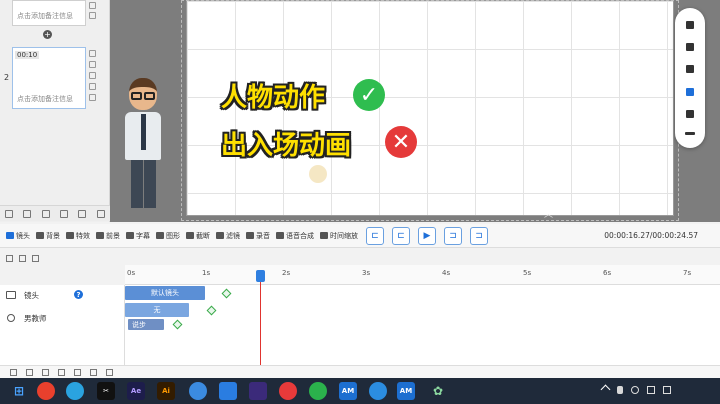 This screenshot has width=720, height=404. I want to click on monitor-icon, so click(690, 91).